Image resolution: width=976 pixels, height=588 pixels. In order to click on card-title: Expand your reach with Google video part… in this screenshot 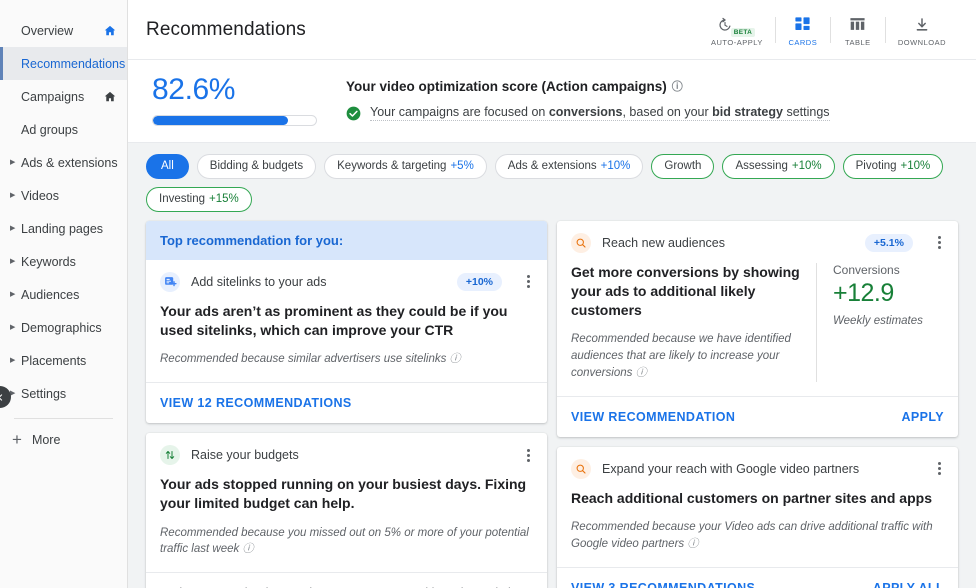, I will do `click(731, 468)`.